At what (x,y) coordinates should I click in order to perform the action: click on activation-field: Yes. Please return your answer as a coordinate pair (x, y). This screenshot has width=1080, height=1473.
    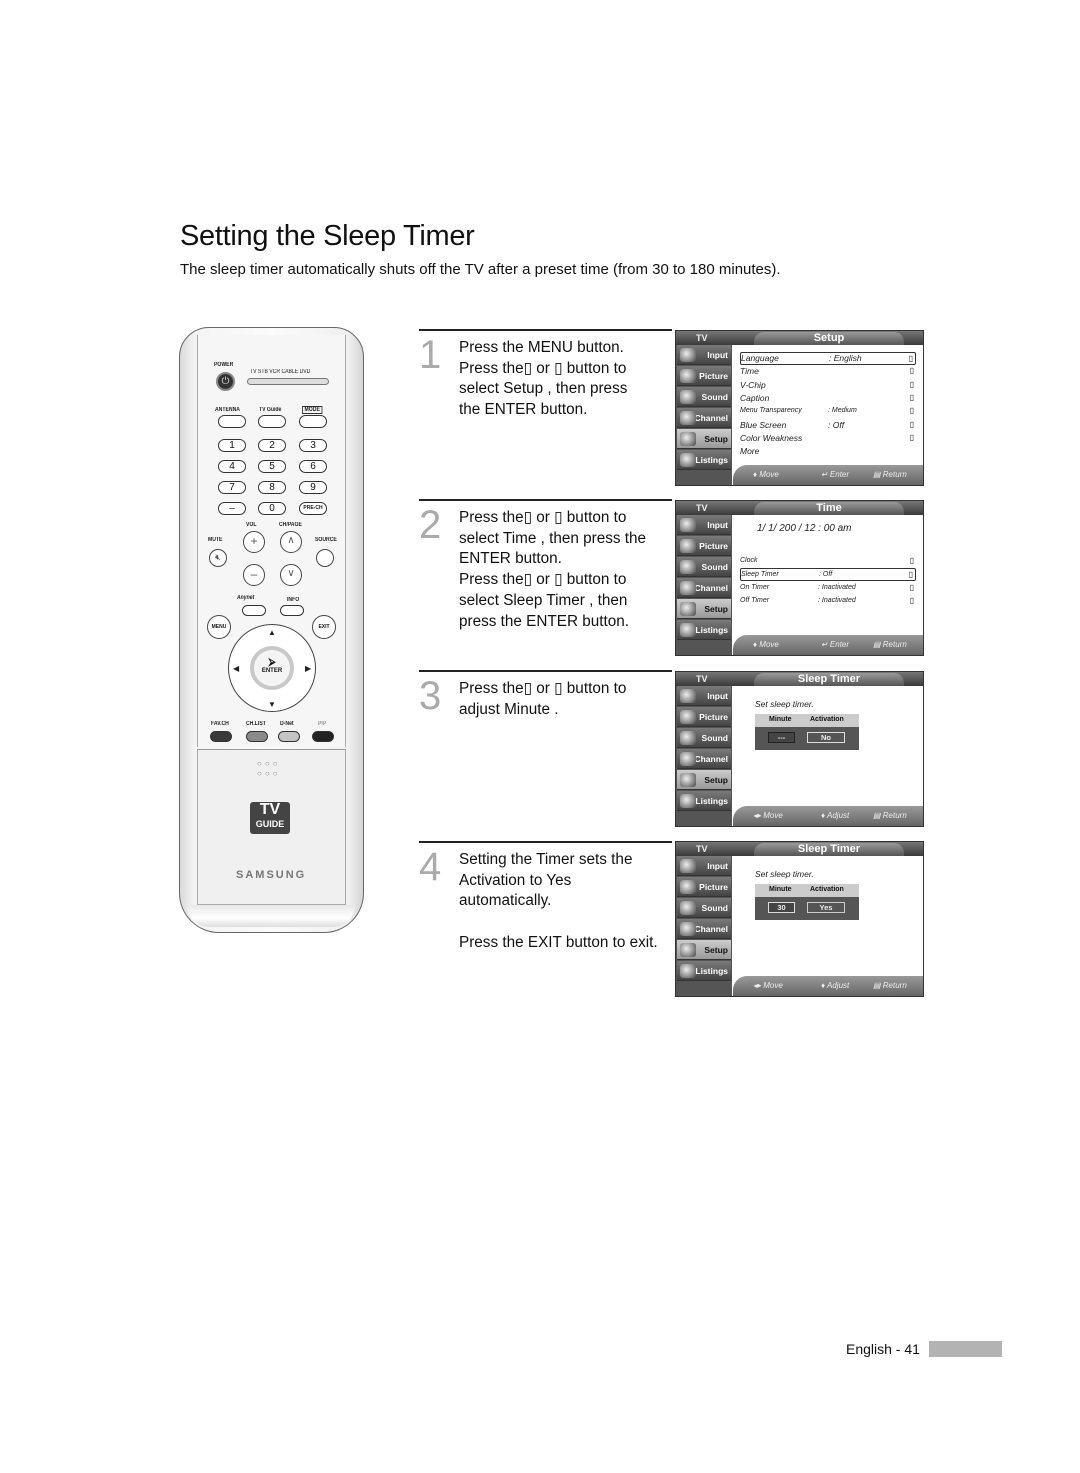
    Looking at the image, I should click on (826, 907).